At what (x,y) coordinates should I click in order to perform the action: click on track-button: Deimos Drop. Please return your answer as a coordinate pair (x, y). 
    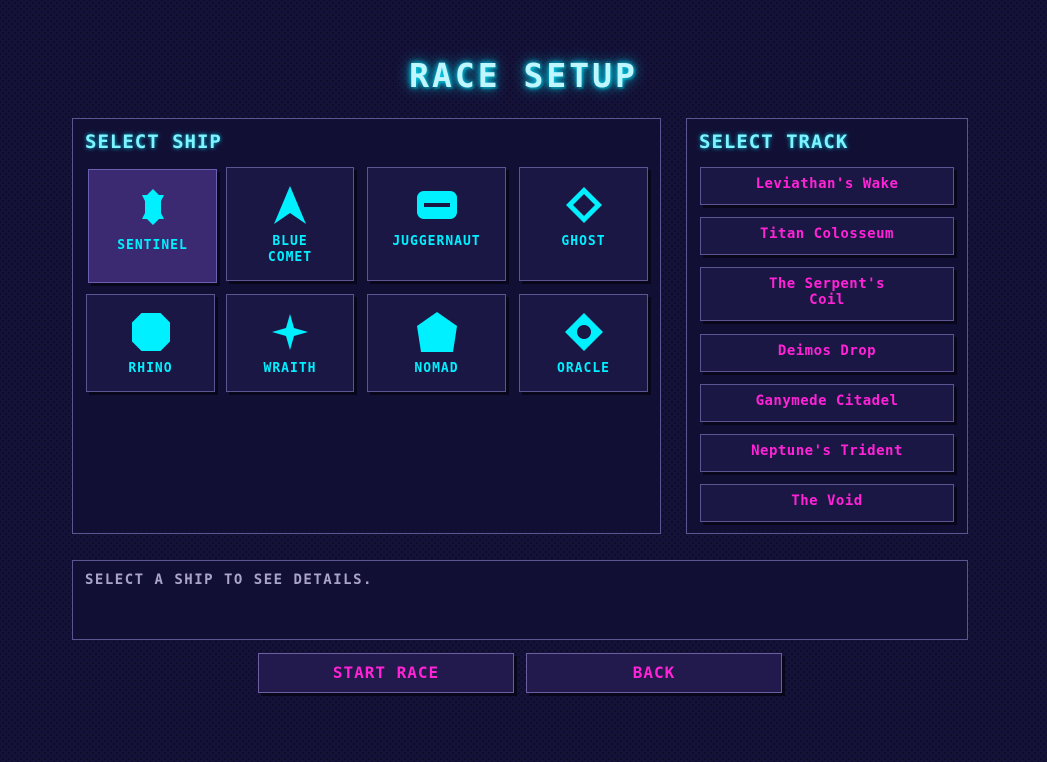
    Looking at the image, I should click on (827, 353).